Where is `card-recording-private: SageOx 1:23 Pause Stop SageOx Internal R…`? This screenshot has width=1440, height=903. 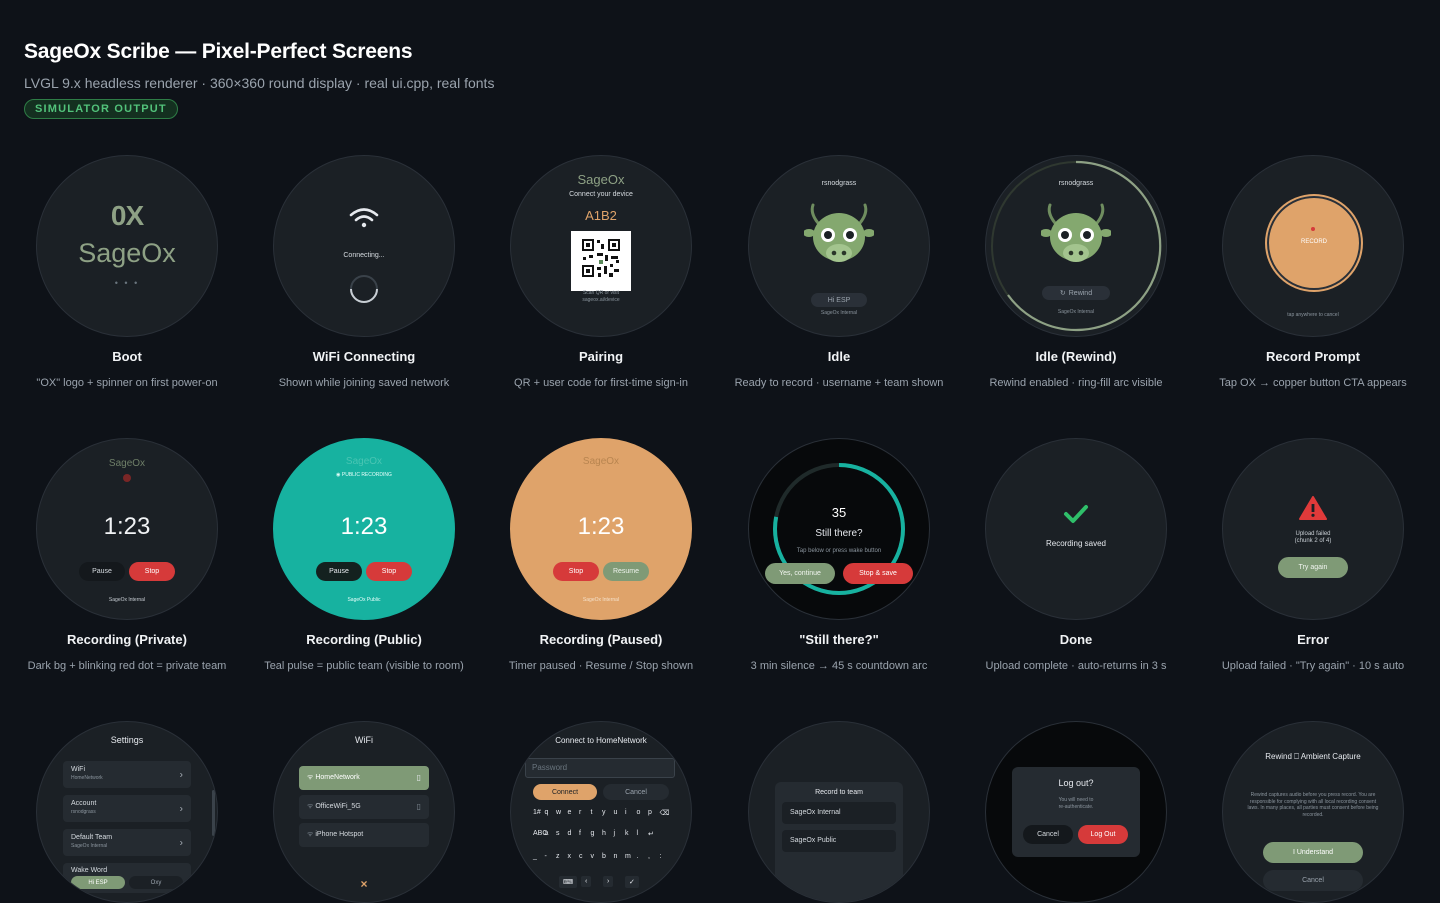 card-recording-private: SageOx 1:23 Pause Stop SageOx Internal R… is located at coordinates (127, 556).